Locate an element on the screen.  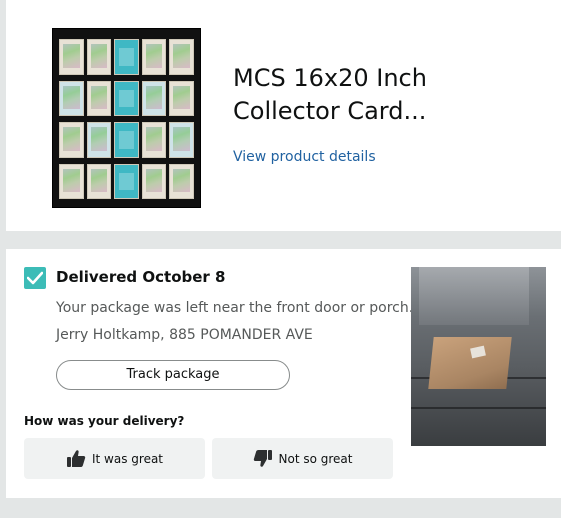
feedback-question: How was your delivery? is located at coordinates (104, 421).